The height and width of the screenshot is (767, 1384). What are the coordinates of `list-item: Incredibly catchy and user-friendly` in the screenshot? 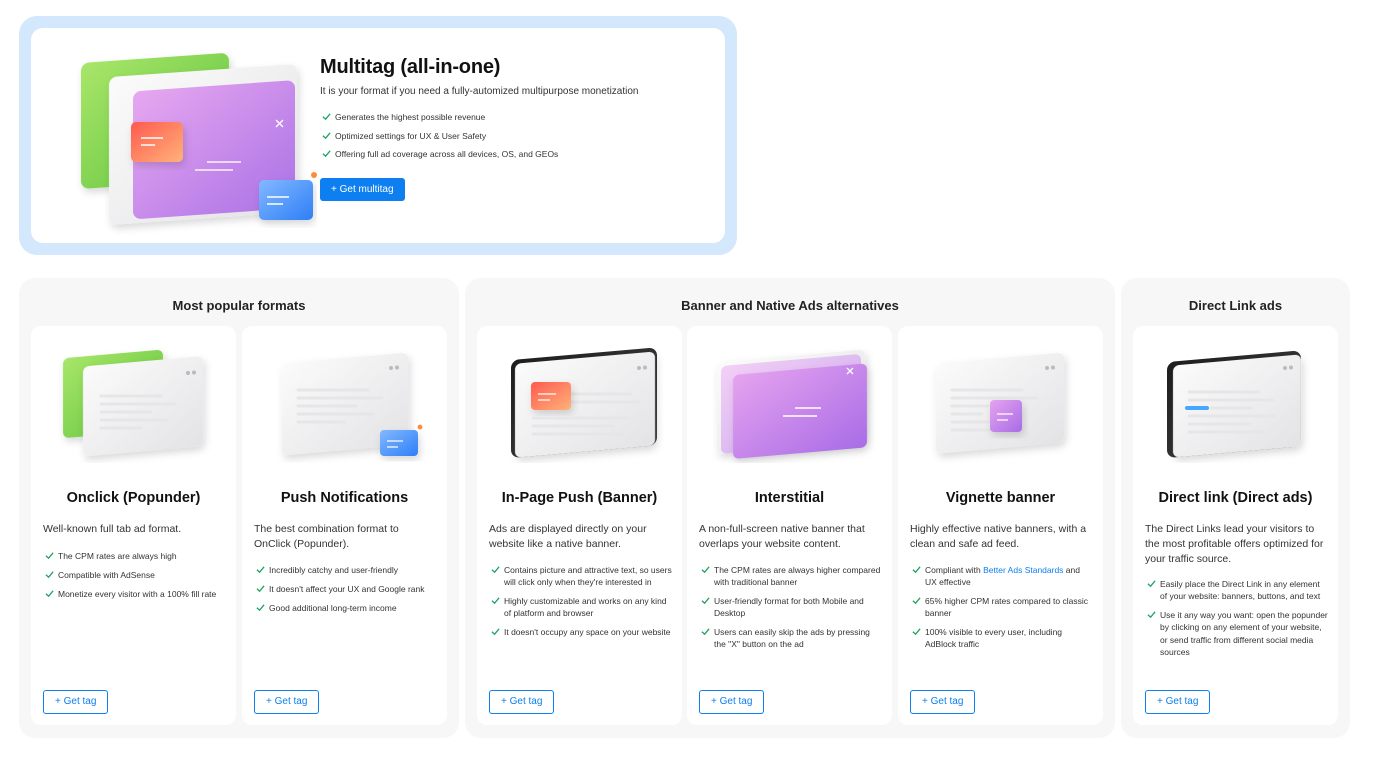 It's located at (345, 570).